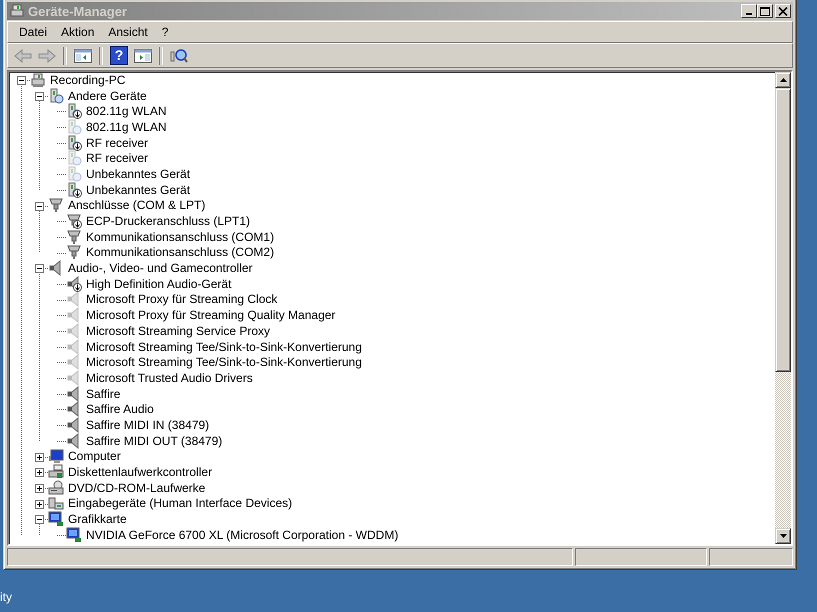 This screenshot has height=612, width=817. What do you see at coordinates (88, 79) in the screenshot?
I see `tree-item: Recording-PC` at bounding box center [88, 79].